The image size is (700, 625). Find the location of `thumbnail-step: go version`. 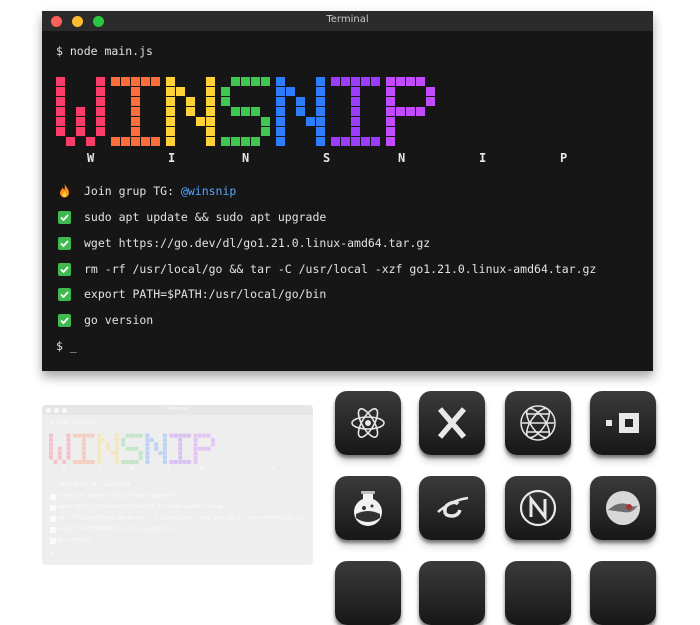

thumbnail-step: go version is located at coordinates (75, 540).